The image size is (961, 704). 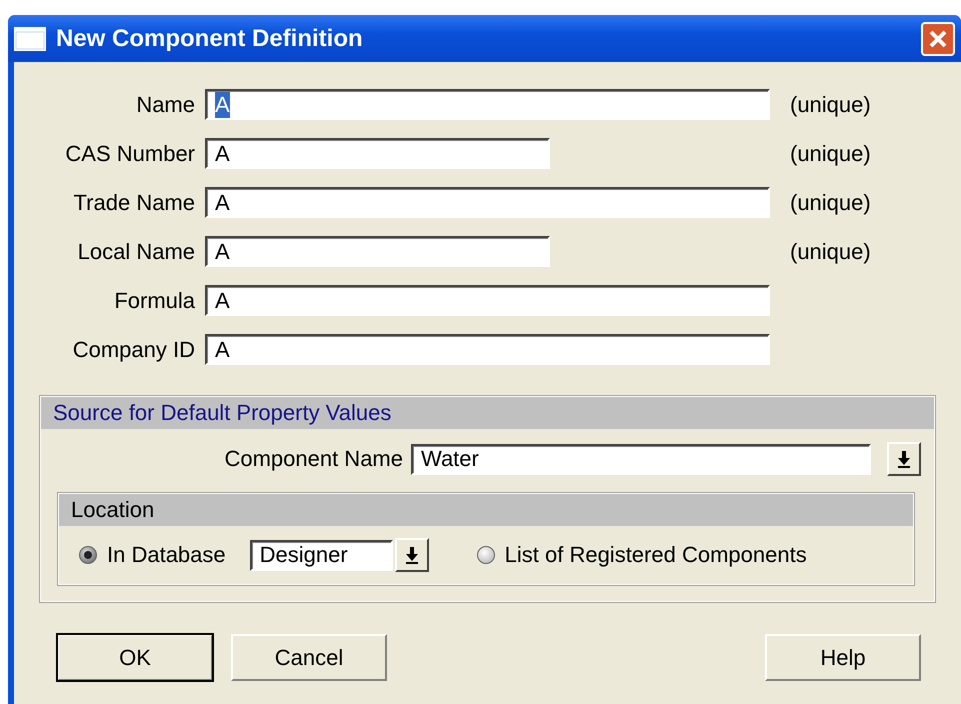 What do you see at coordinates (210, 38) in the screenshot?
I see `window-title: New Component Definition` at bounding box center [210, 38].